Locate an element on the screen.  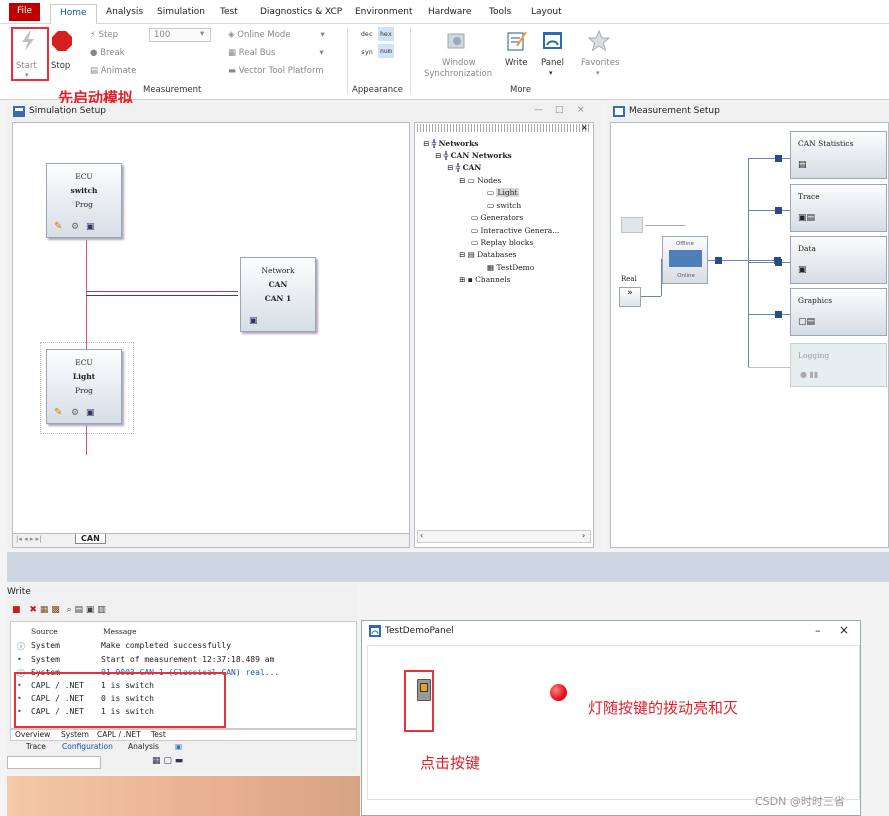
tree-testdemo: ▦ TestDemo is located at coordinates (510, 268).